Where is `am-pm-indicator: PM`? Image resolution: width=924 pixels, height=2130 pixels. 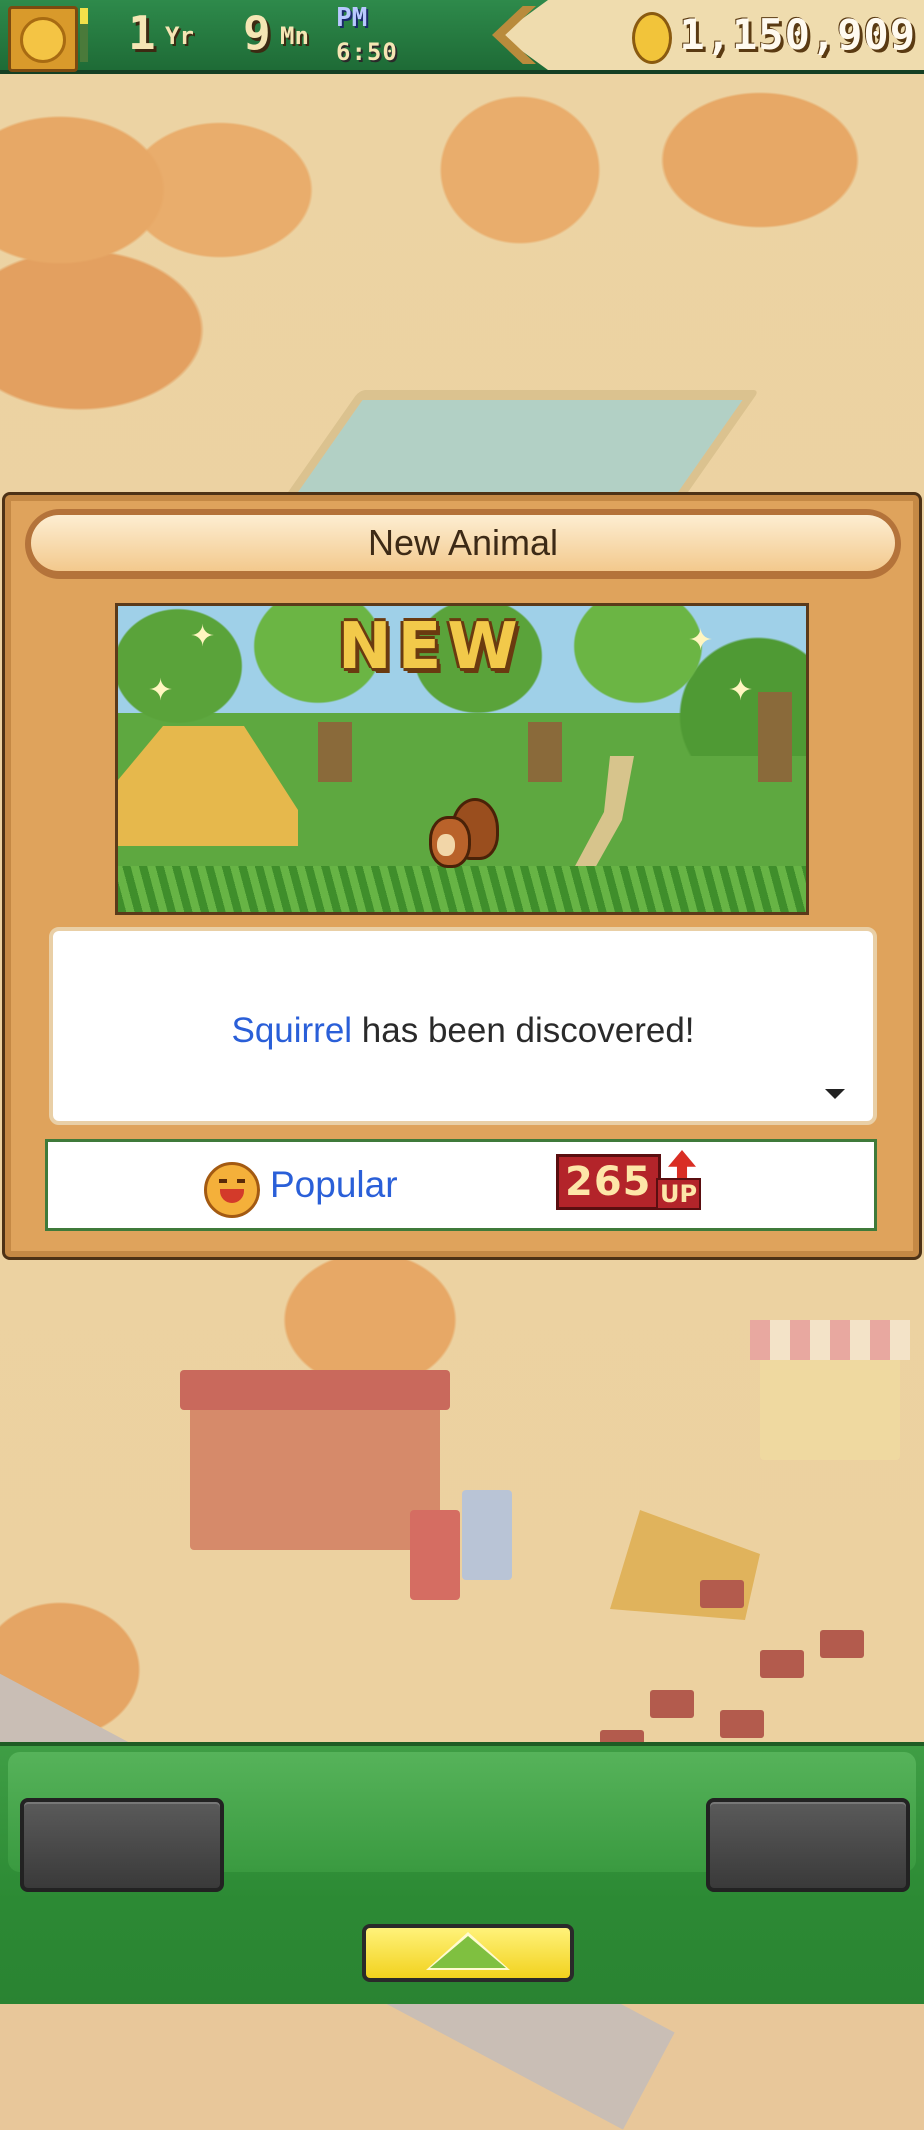 am-pm-indicator: PM is located at coordinates (352, 18).